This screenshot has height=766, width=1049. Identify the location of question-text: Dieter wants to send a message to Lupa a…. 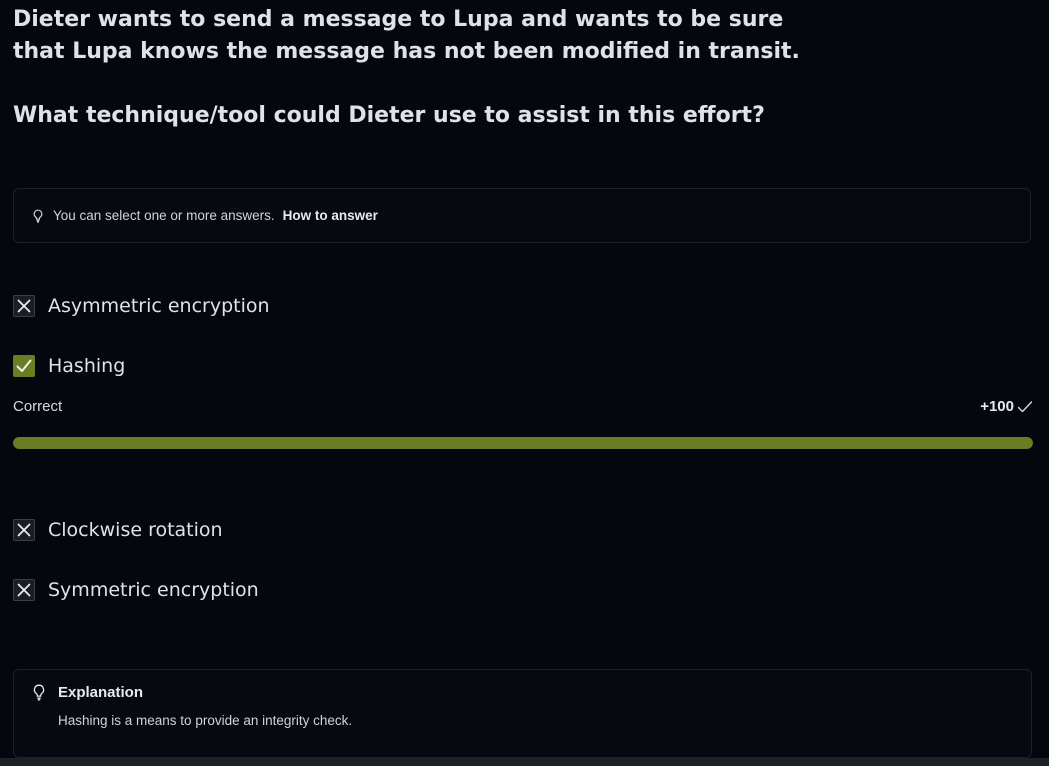
(413, 68).